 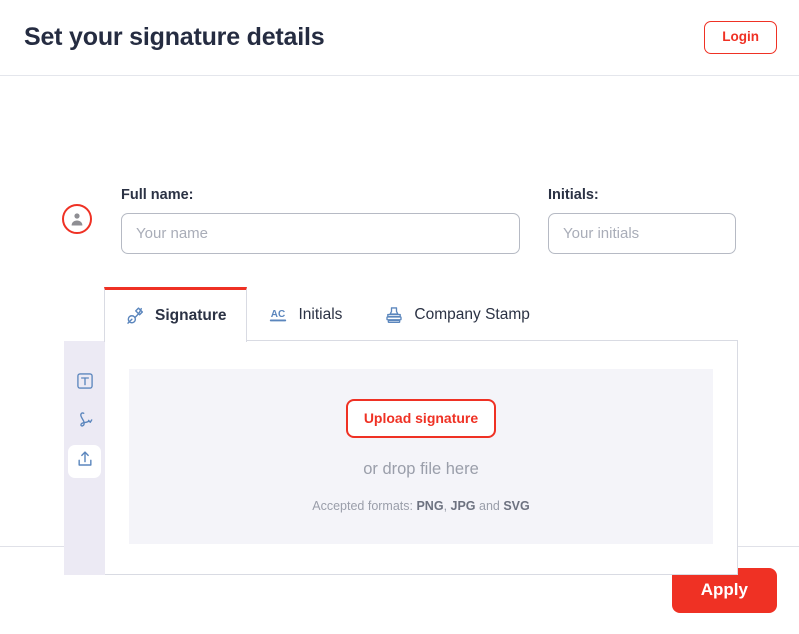 I want to click on format-svg: SVG, so click(x=516, y=506).